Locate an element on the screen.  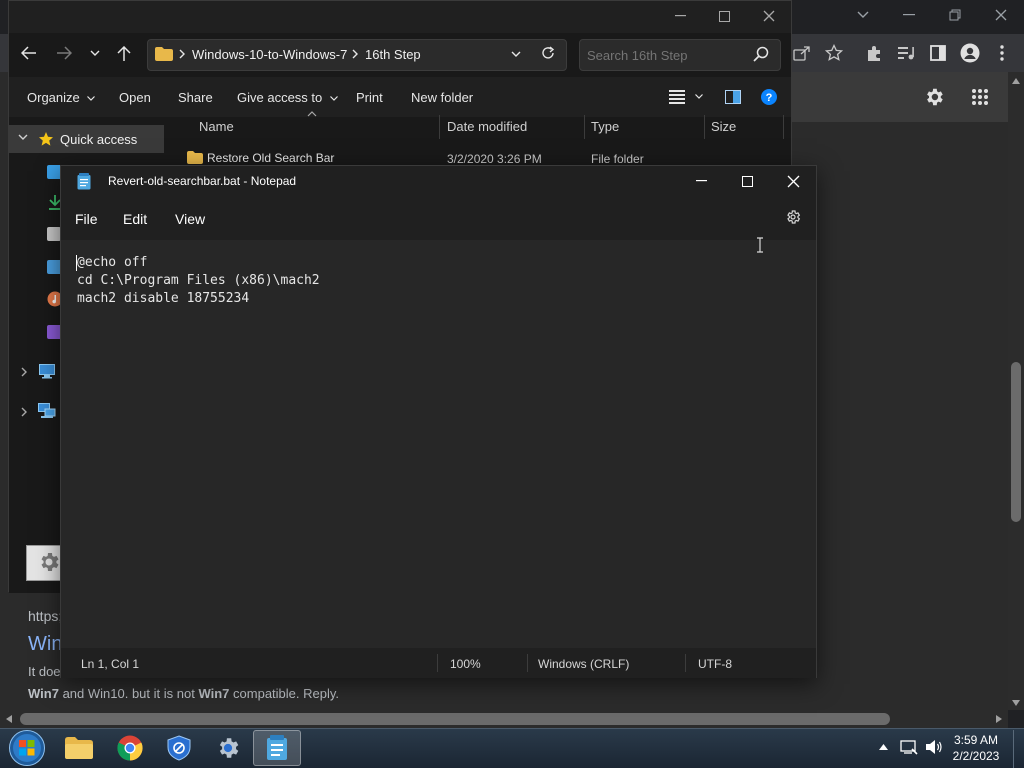
chevron-down-icon is located at coordinates (91, 98).